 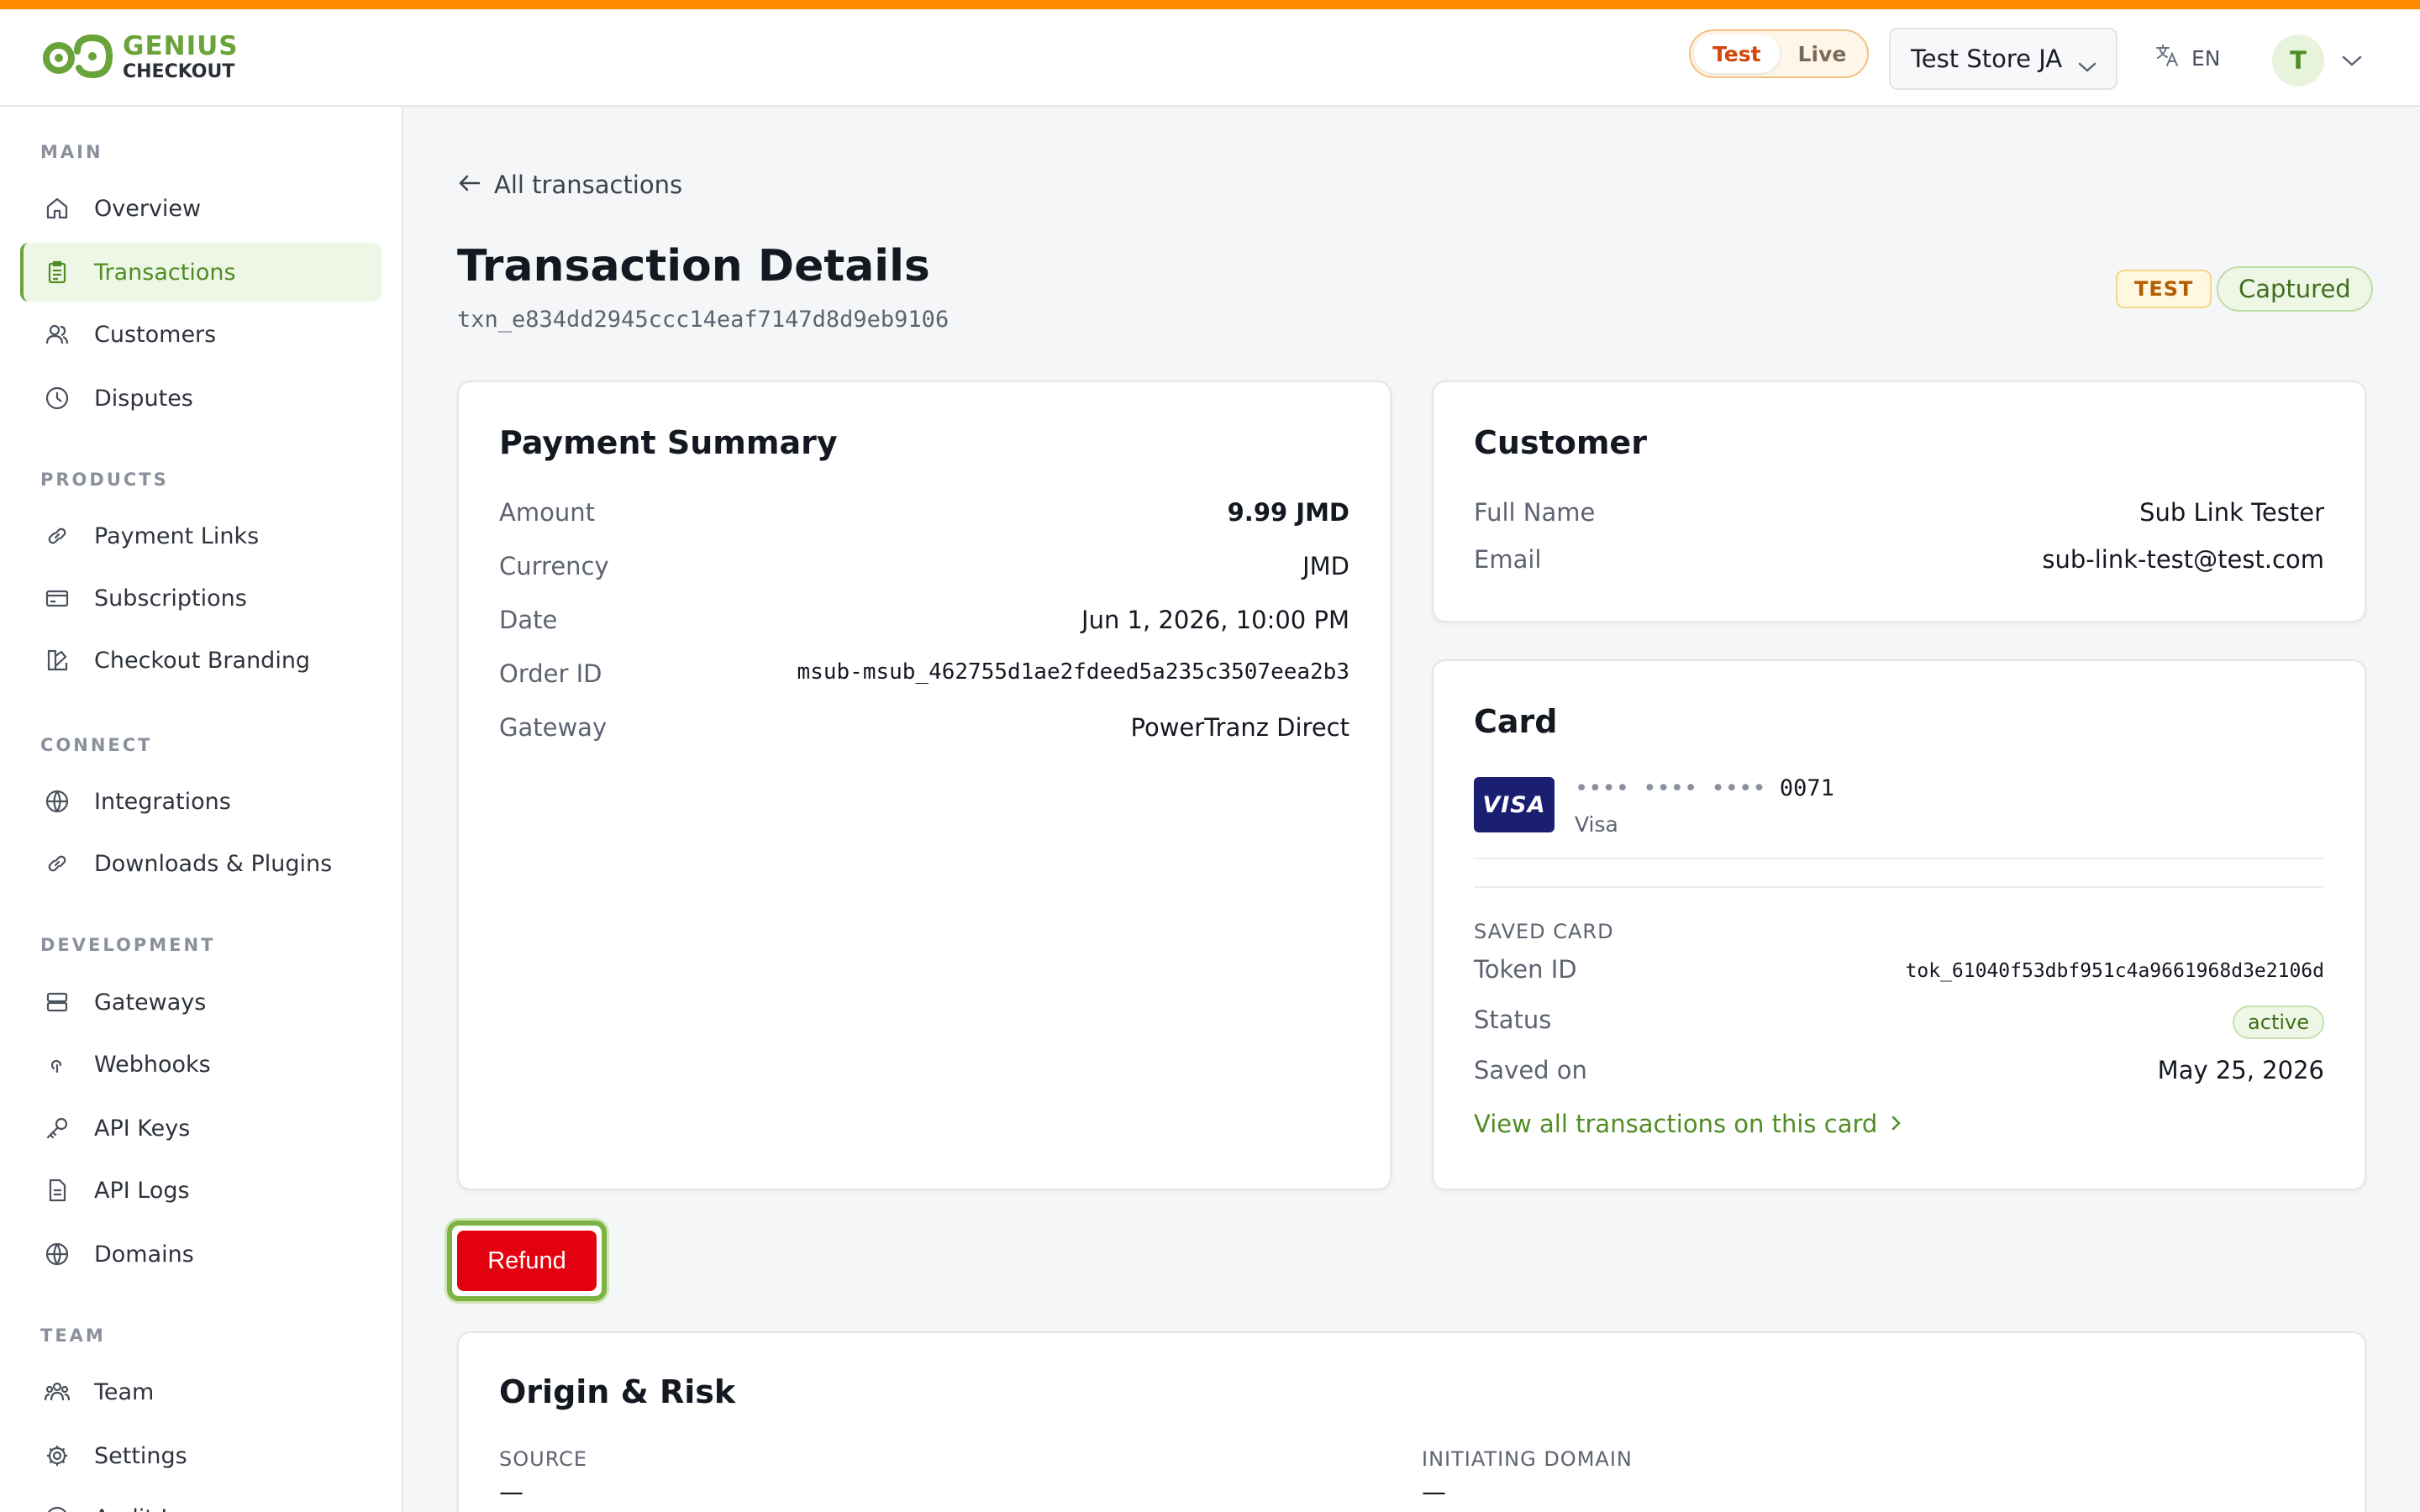 What do you see at coordinates (1434, 1492) in the screenshot?
I see `initiating-domain-value: —` at bounding box center [1434, 1492].